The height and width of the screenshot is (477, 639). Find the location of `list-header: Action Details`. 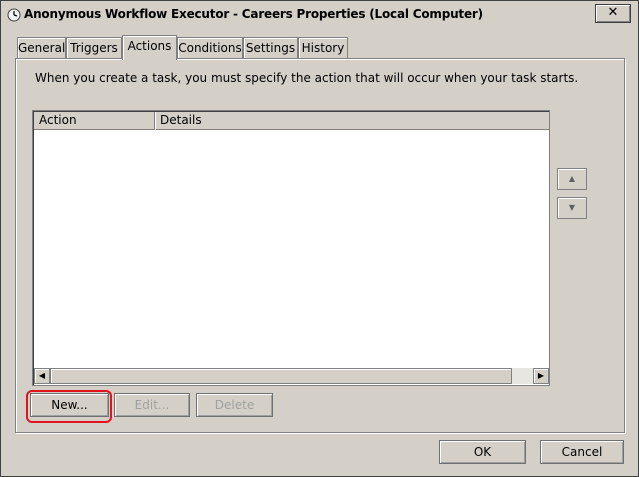

list-header: Action Details is located at coordinates (291, 121).